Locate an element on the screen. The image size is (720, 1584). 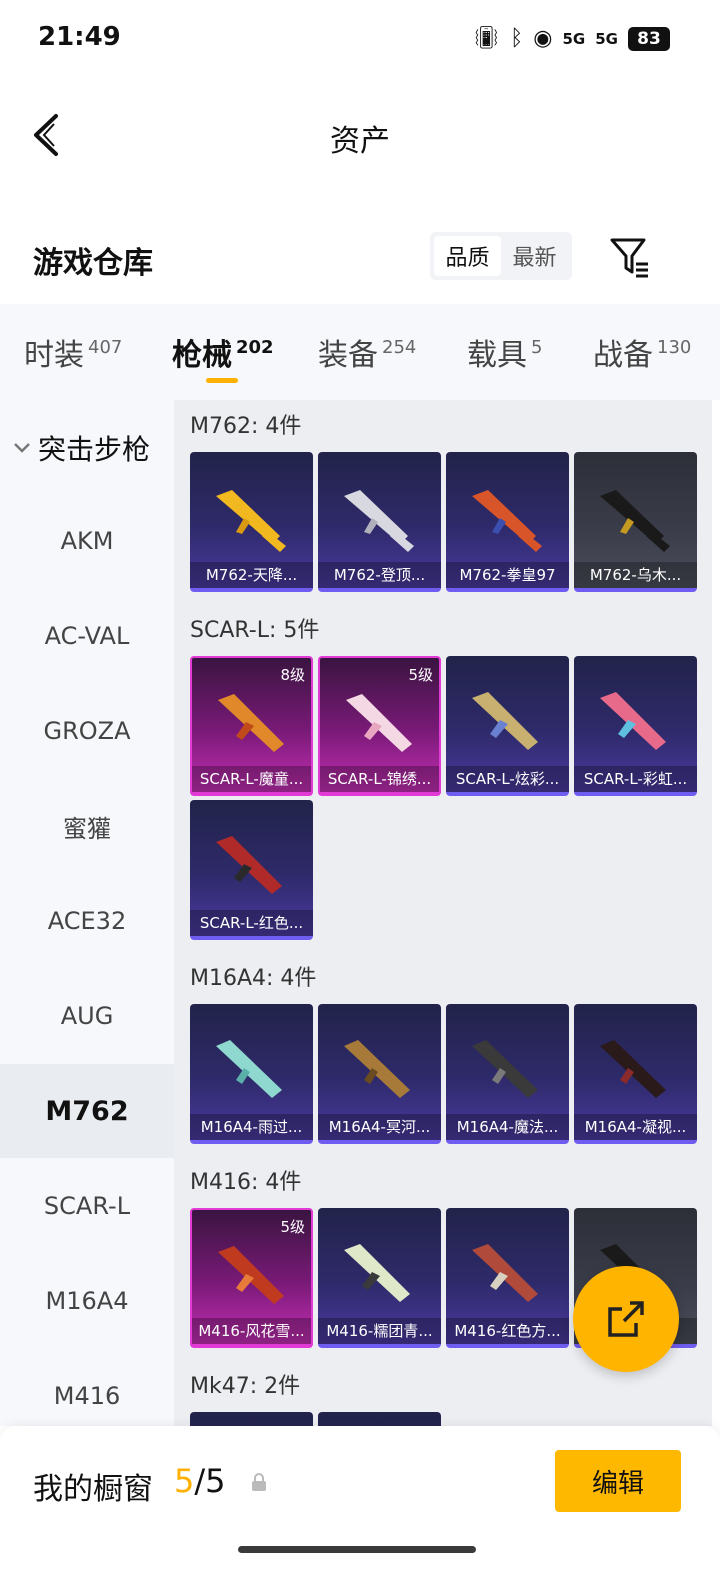
sort-toggle: 品质 最新 is located at coordinates (501, 256).